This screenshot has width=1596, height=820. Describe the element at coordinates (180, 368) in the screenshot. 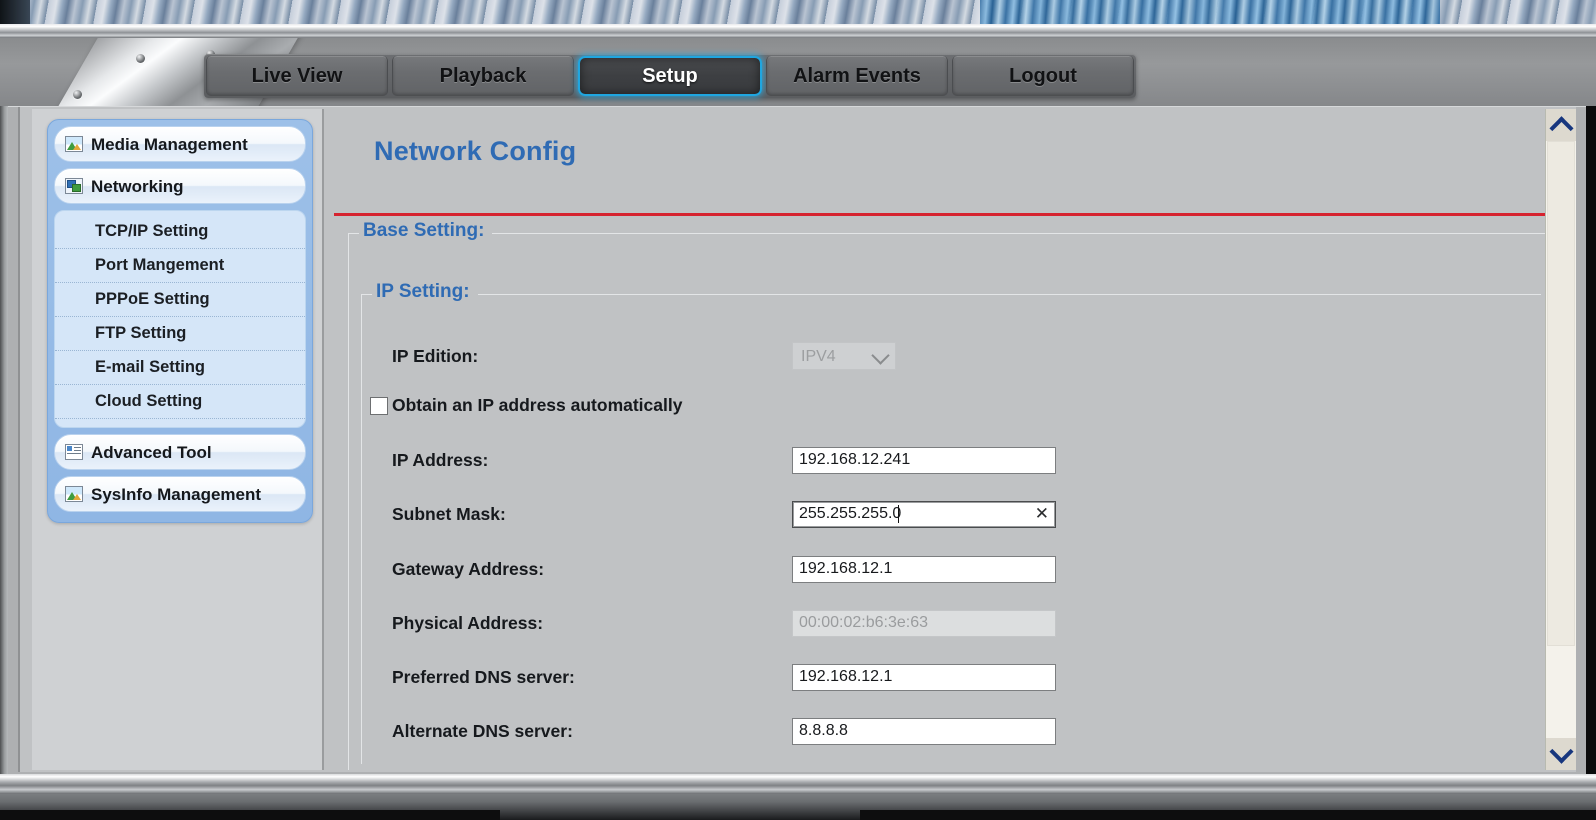

I see `sidebar-subitem-email-setting: E-mail Setting` at that location.